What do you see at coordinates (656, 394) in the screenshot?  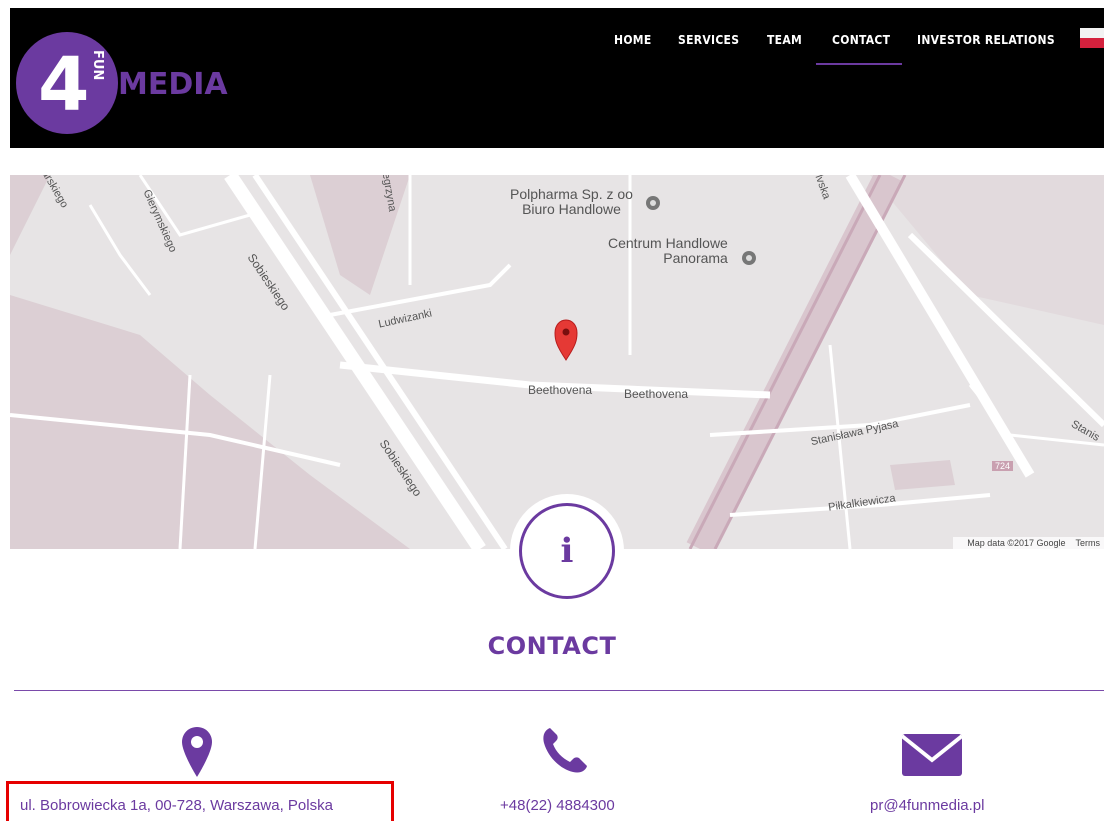 I see `street-beethovena-2: Beethovena` at bounding box center [656, 394].